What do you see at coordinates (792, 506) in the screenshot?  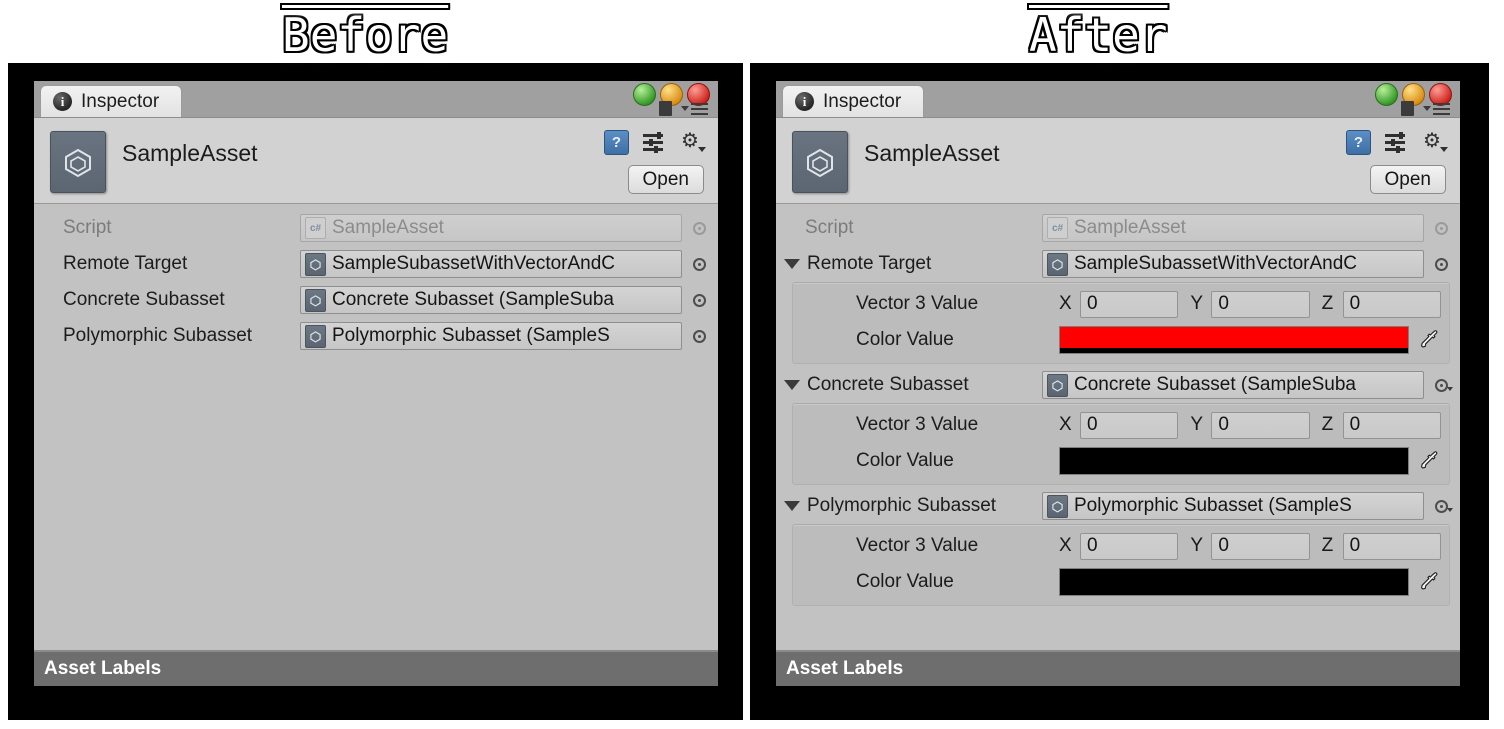 I see `foldout-triangle-icon-polymorphic-subasset` at bounding box center [792, 506].